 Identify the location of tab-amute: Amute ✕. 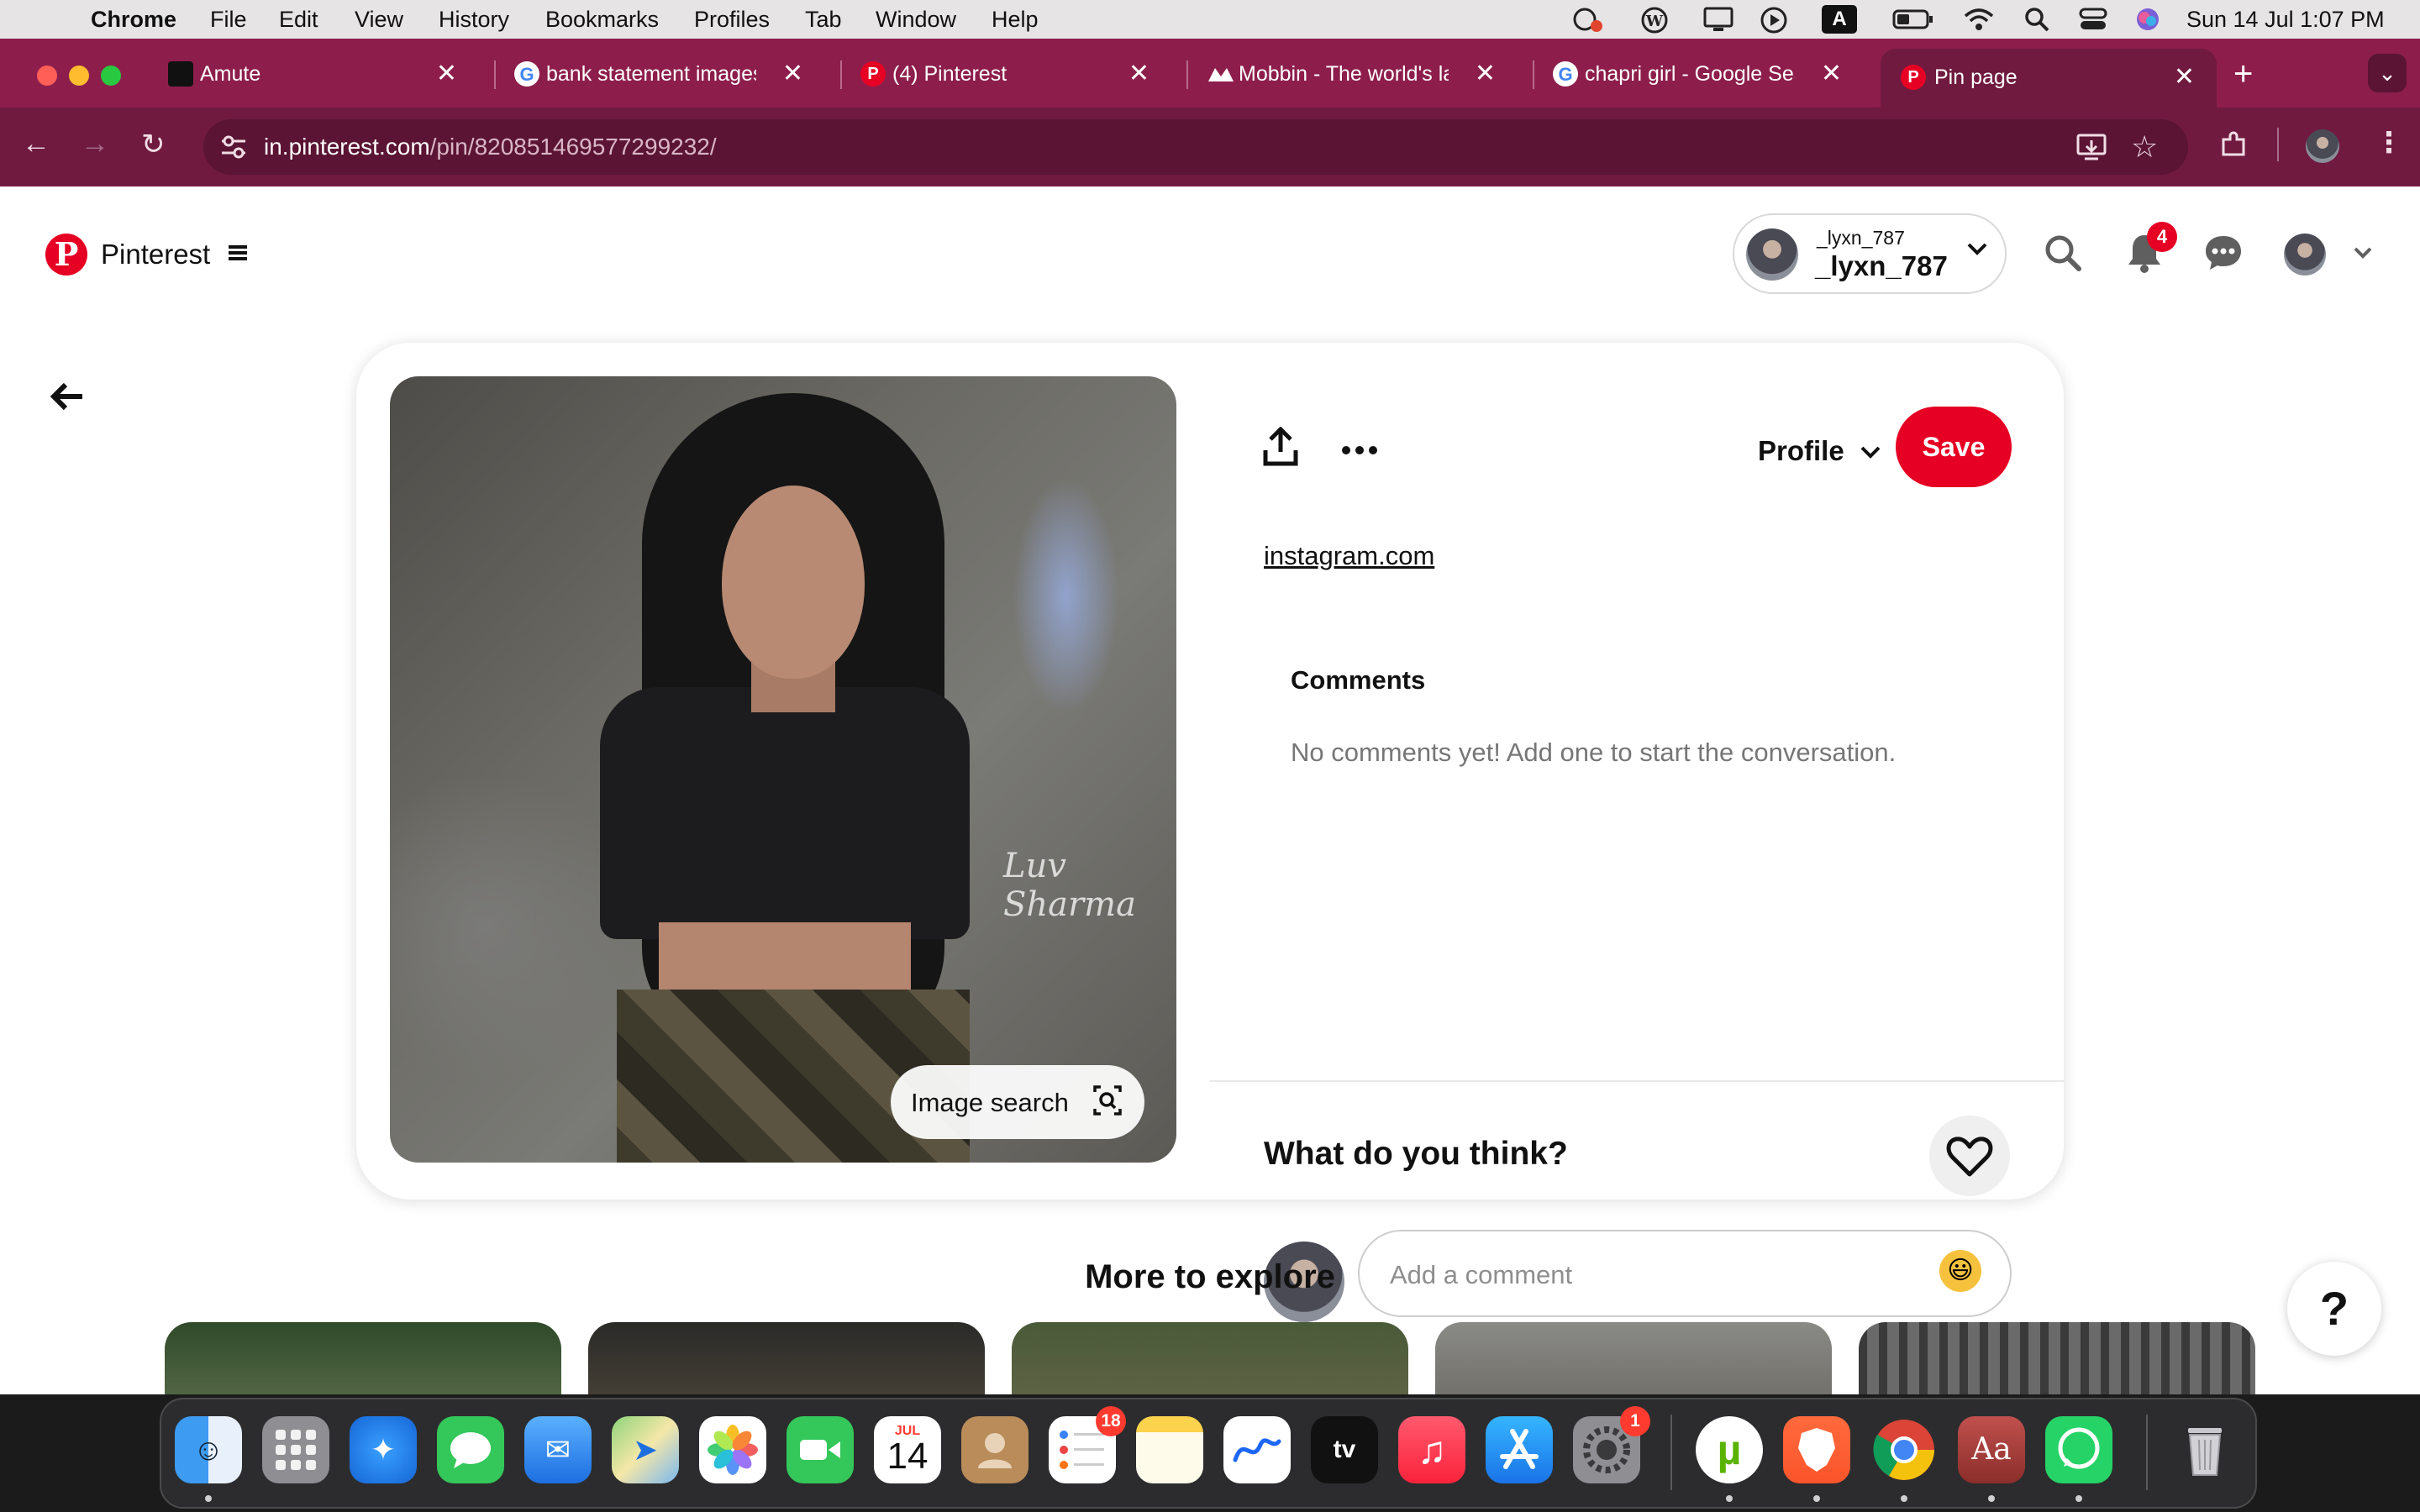
(304, 75).